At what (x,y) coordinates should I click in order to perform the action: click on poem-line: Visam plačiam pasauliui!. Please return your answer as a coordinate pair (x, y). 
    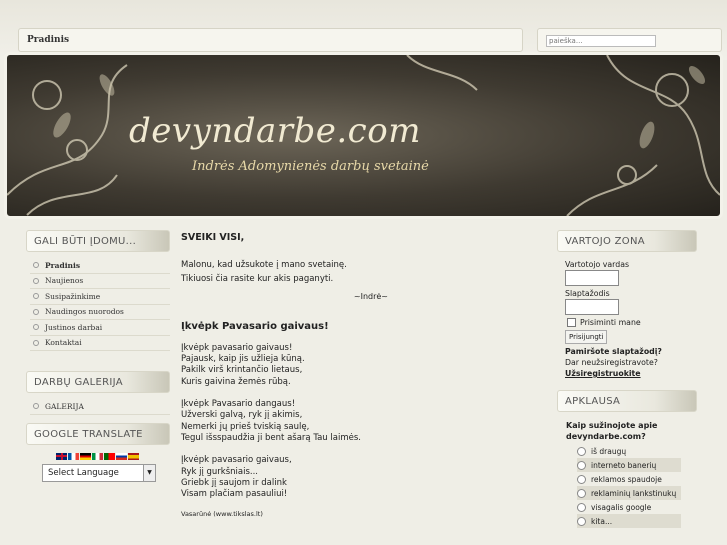
    Looking at the image, I should click on (234, 494).